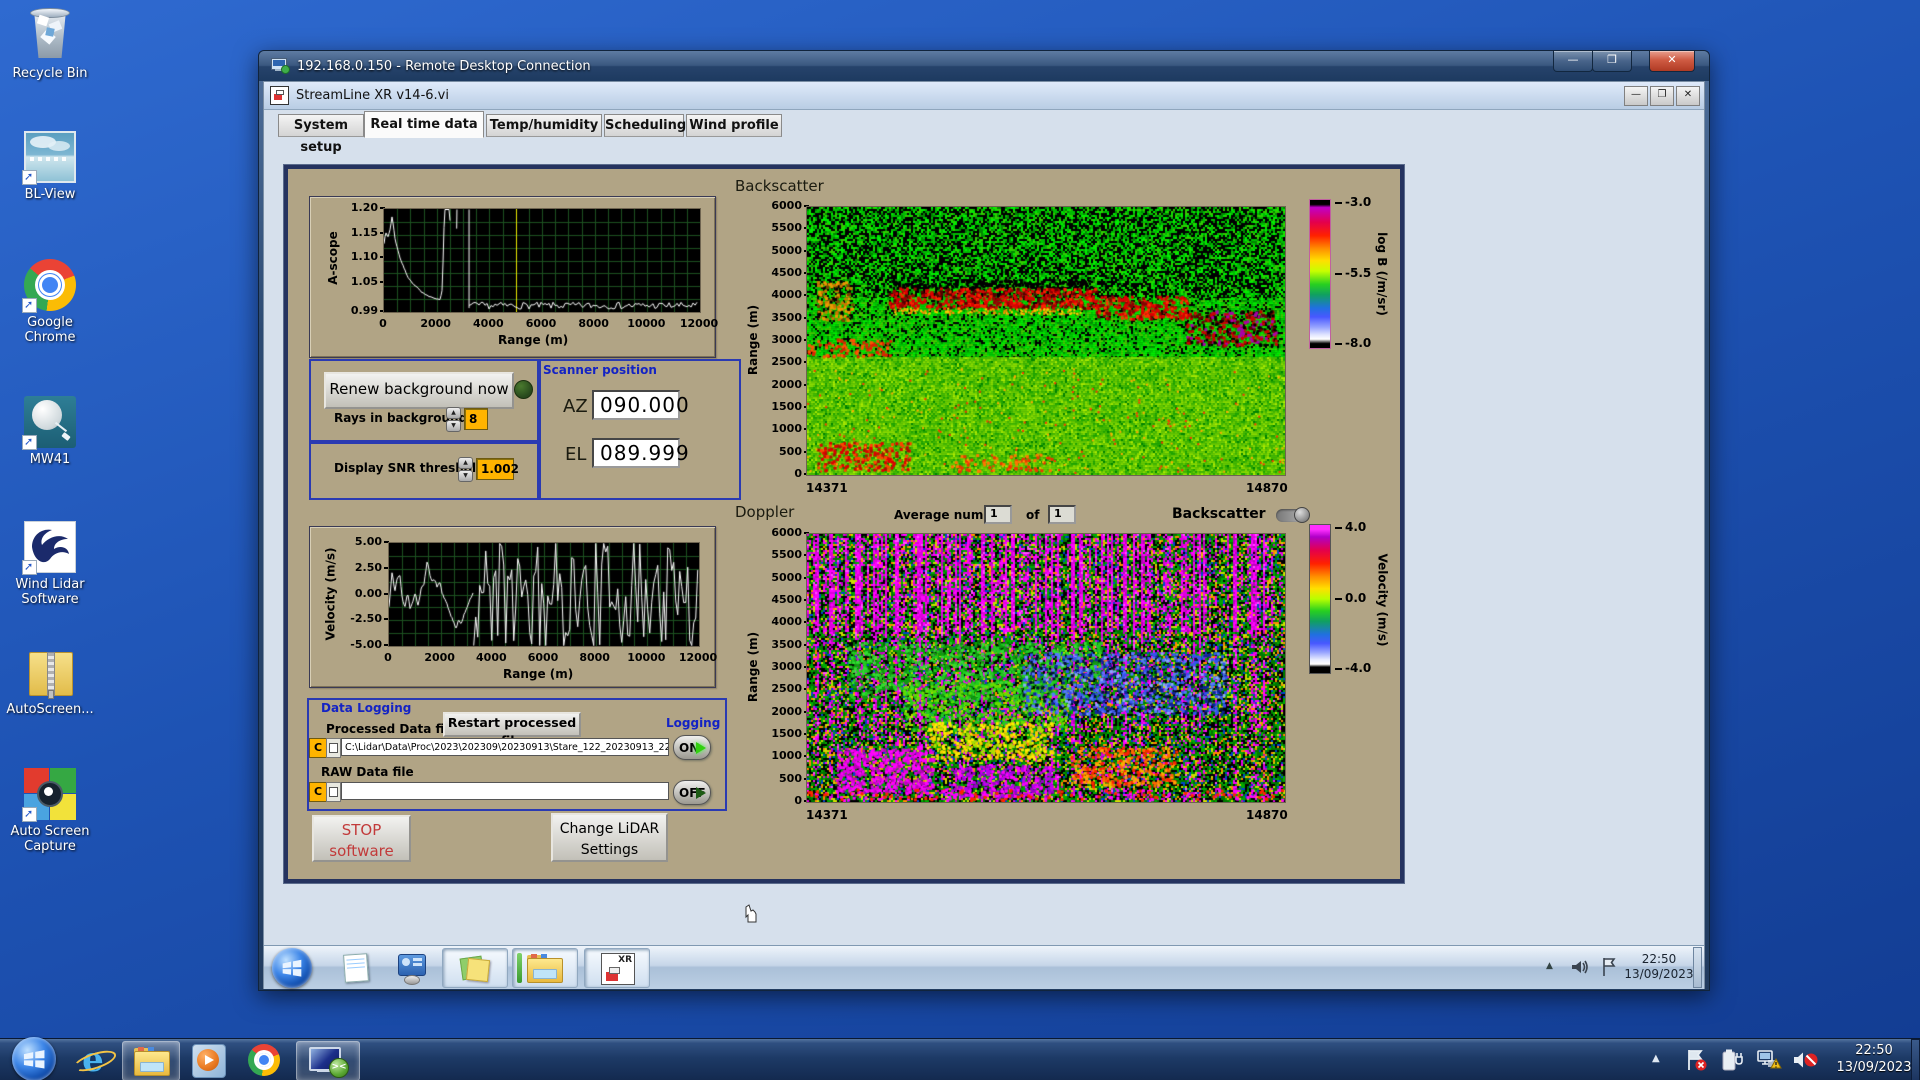 This screenshot has height=1080, width=1920. Describe the element at coordinates (1610, 967) in the screenshot. I see `remote-tray-action-center-flag-icon` at that location.